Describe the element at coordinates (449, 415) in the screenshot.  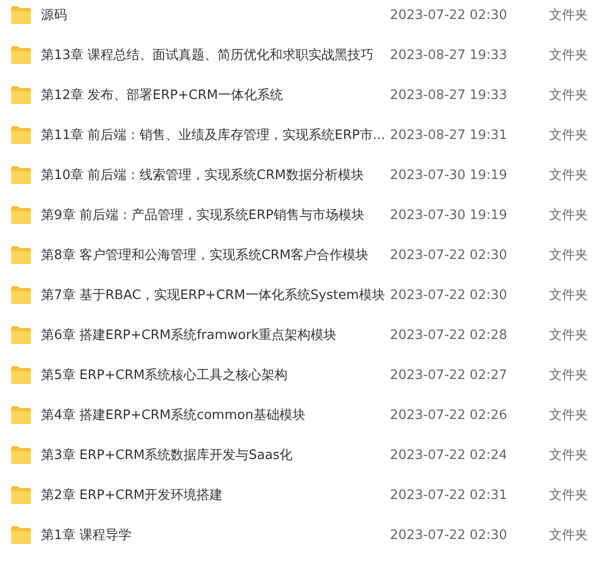
I see `modified-date: 2023-07-22 02:26` at that location.